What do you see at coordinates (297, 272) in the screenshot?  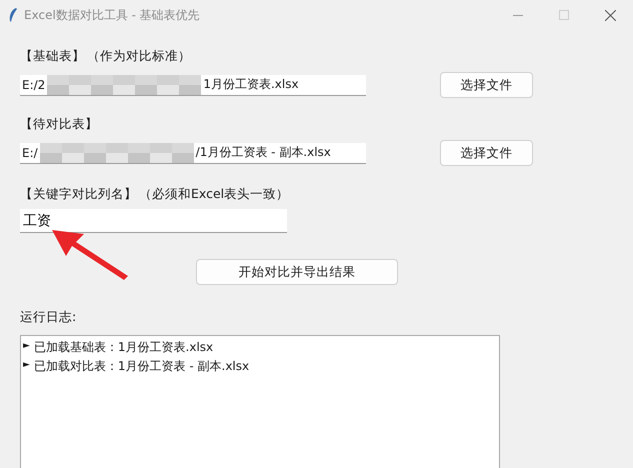 I see `start-compare-button: 开始对比并导出结果` at bounding box center [297, 272].